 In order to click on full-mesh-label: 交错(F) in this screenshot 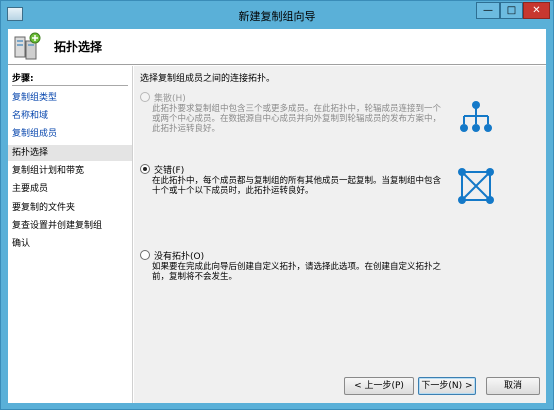, I will do `click(169, 169)`.